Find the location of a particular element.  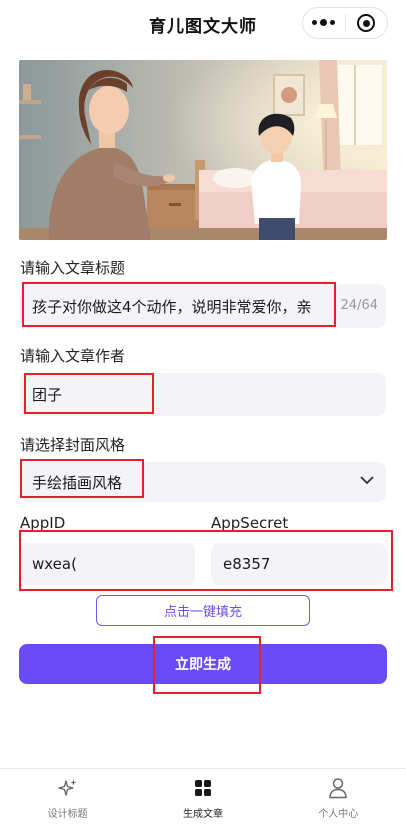

mini-program-capsule is located at coordinates (345, 23).